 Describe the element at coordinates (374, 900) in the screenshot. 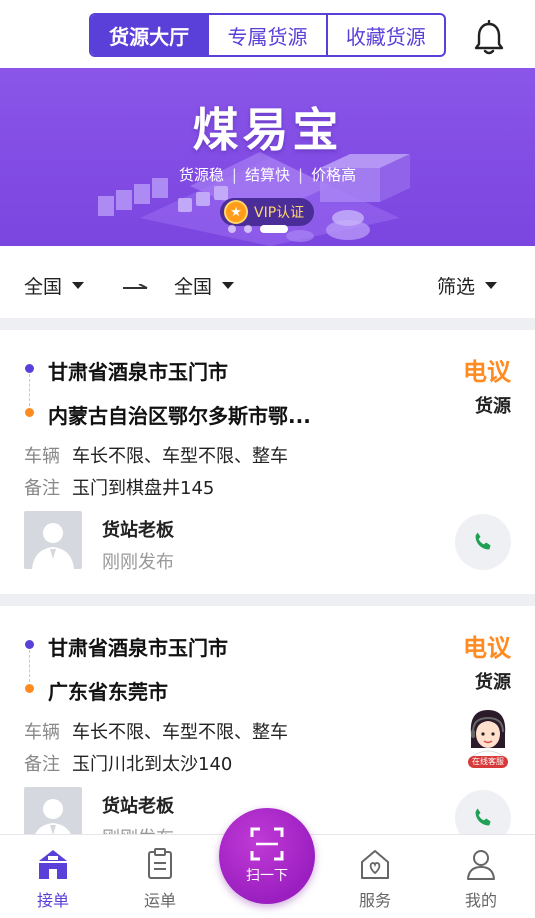

I see `nav-label: 服务` at that location.